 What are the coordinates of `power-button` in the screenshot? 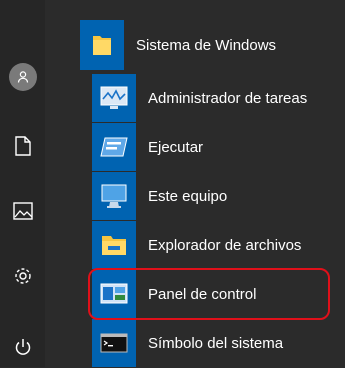 It's located at (22, 347).